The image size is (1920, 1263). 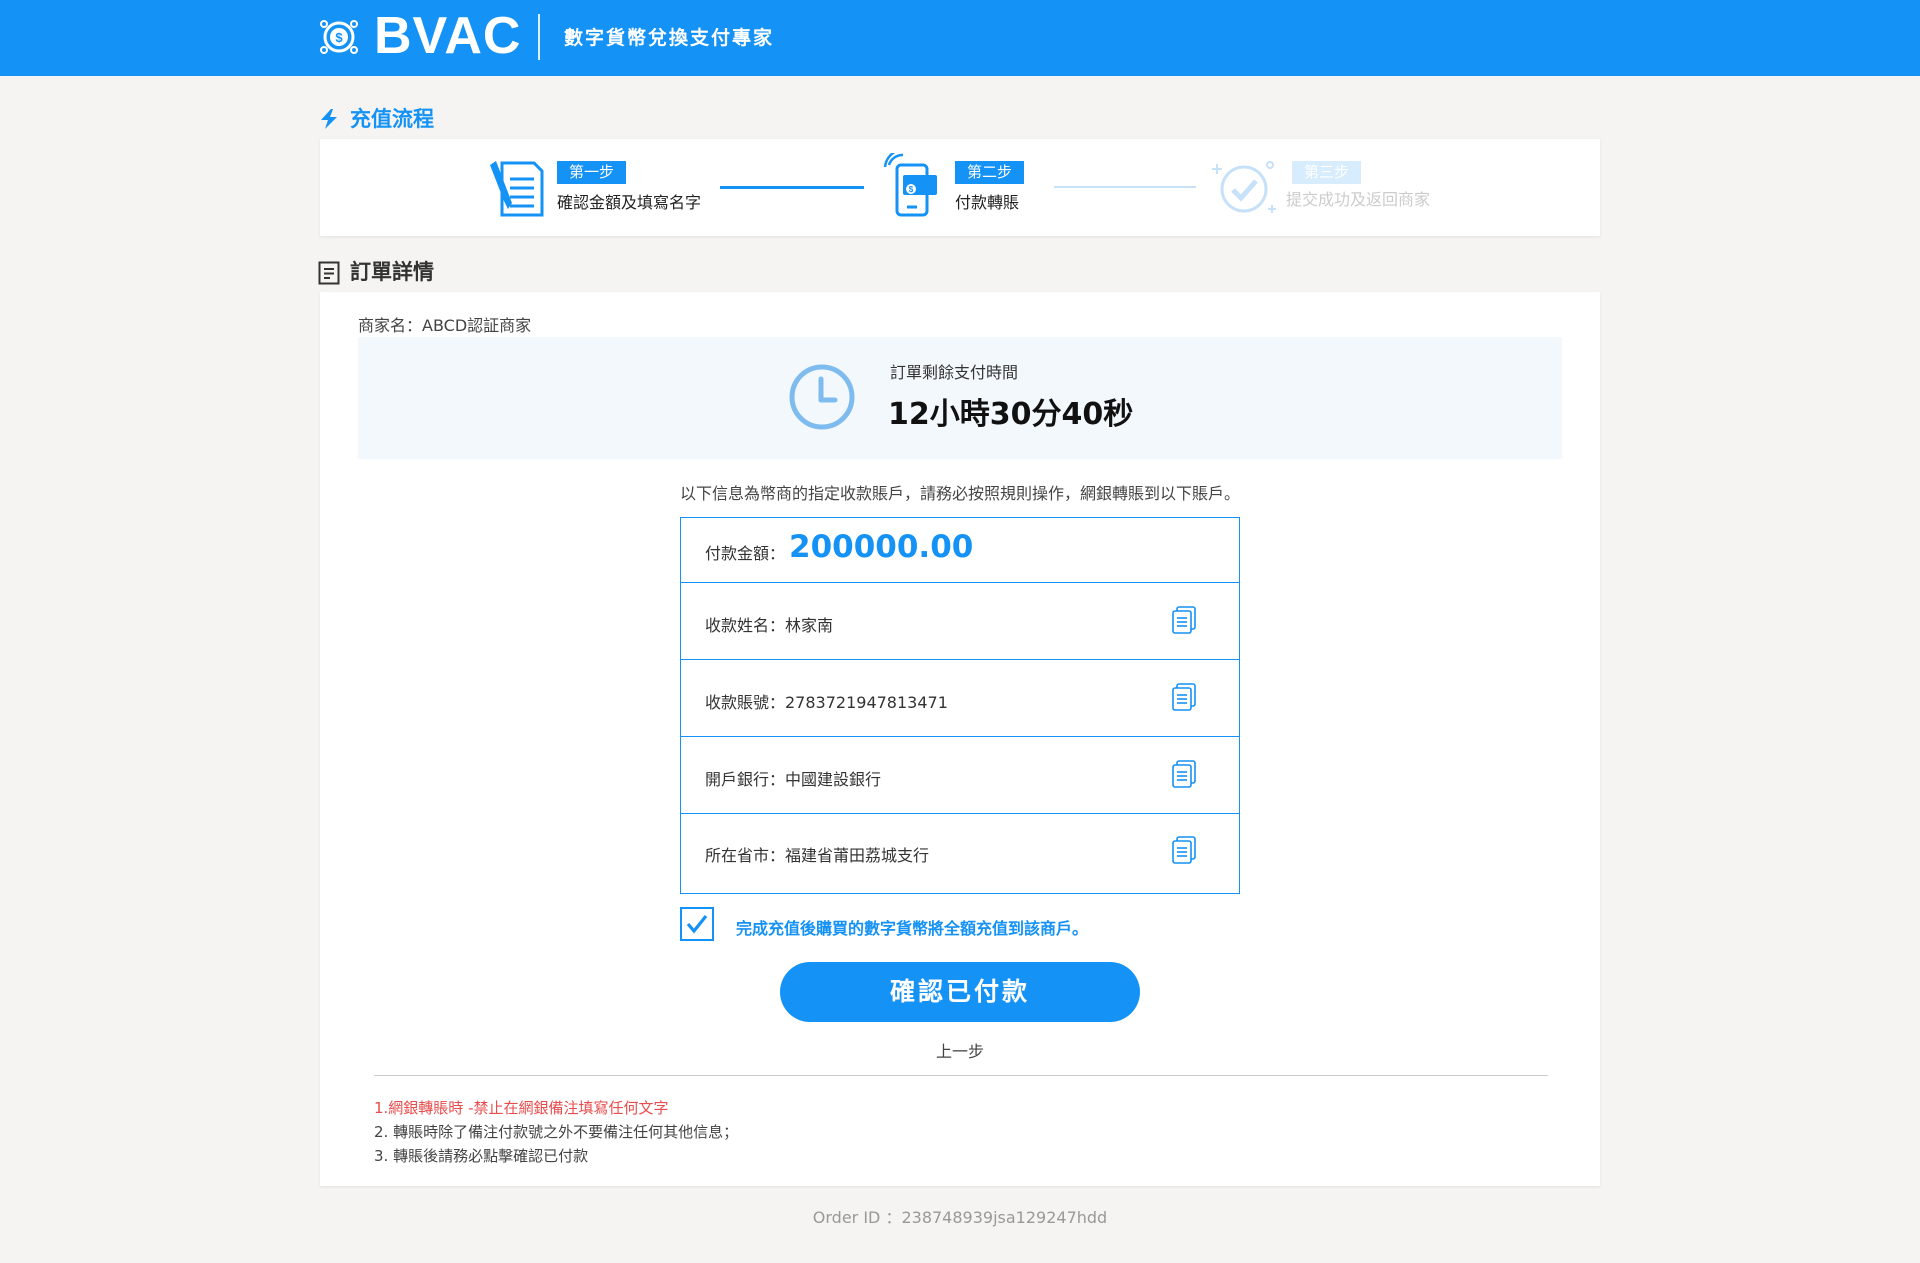 I want to click on coin-exchange-icon: $, so click(x=339, y=37).